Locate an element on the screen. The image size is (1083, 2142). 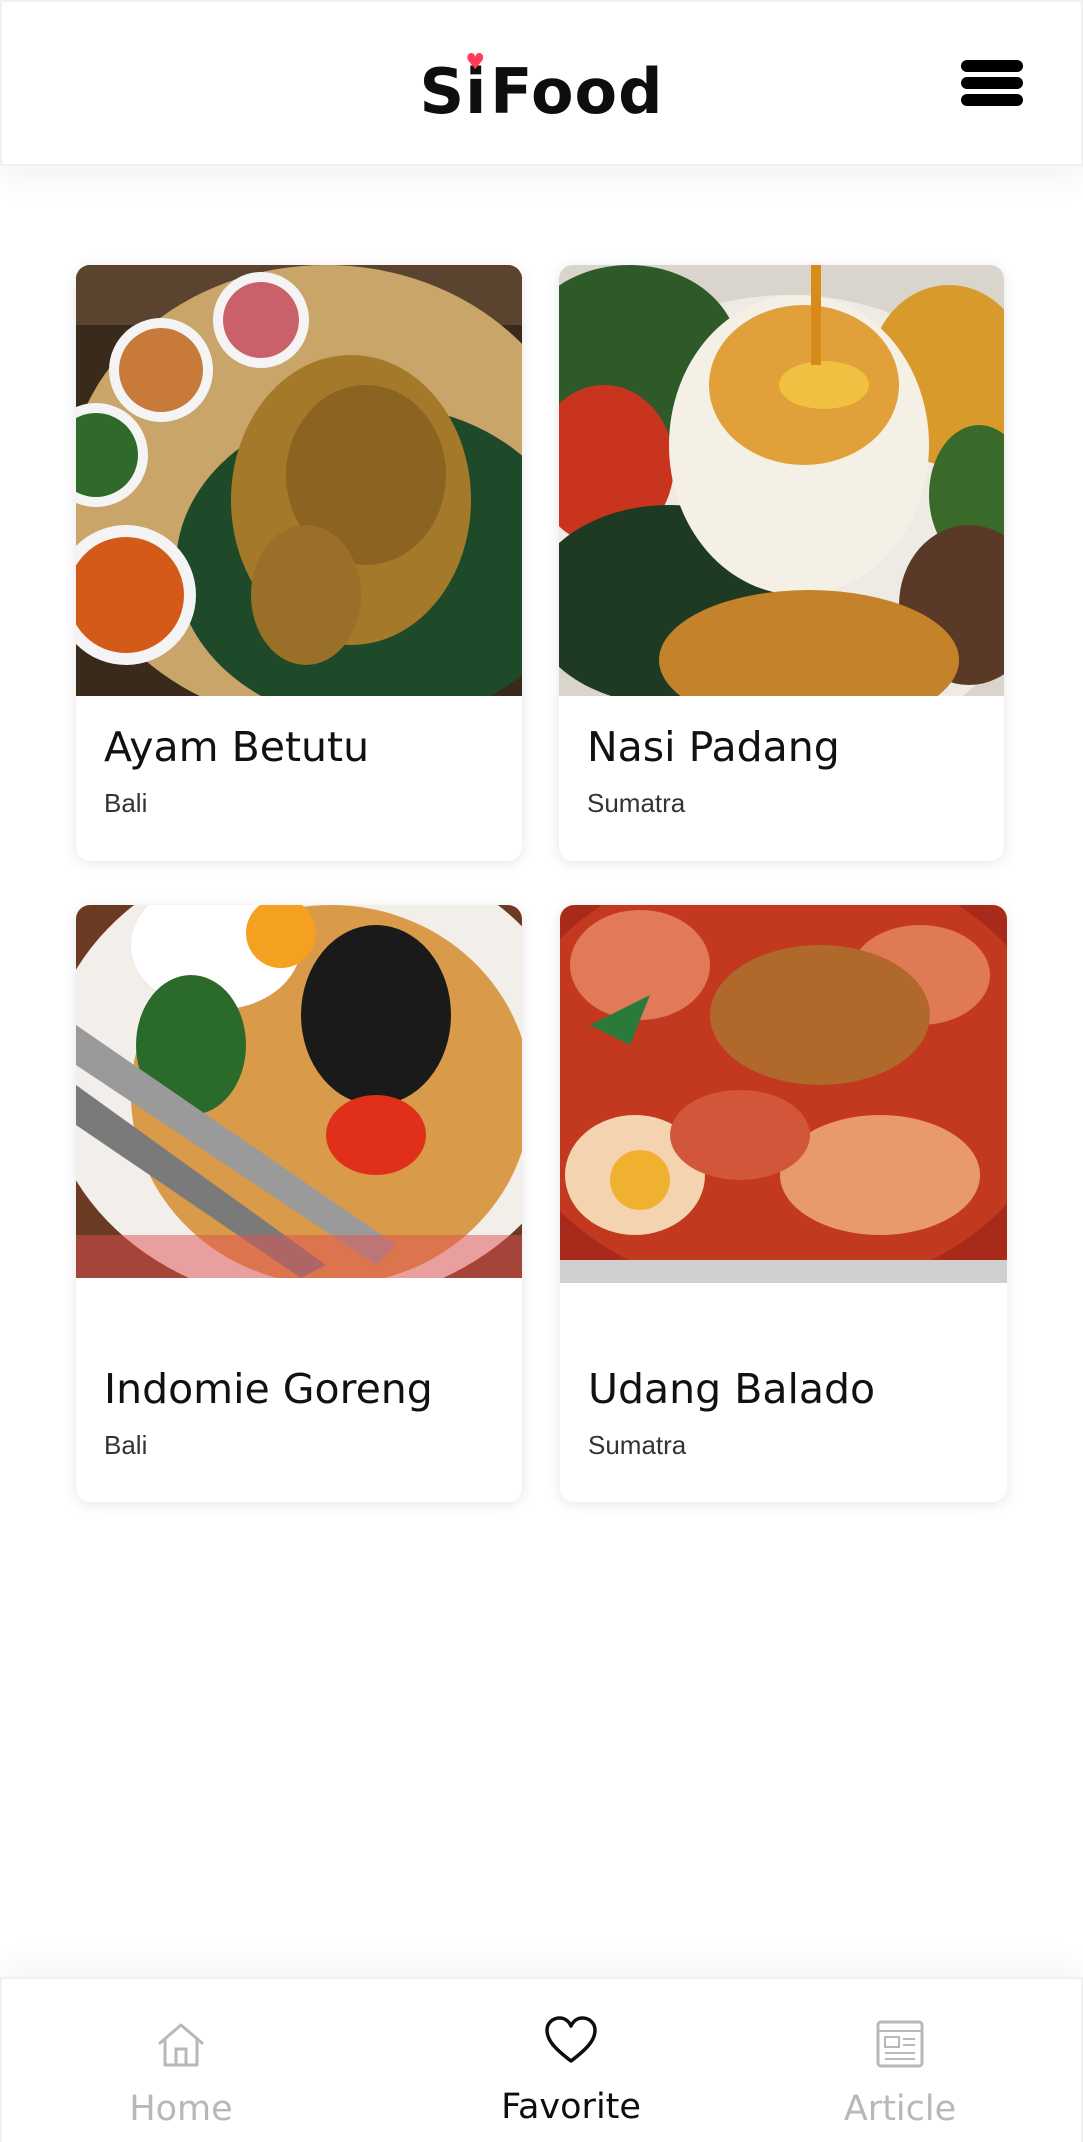
heart-icon is located at coordinates (571, 2042).